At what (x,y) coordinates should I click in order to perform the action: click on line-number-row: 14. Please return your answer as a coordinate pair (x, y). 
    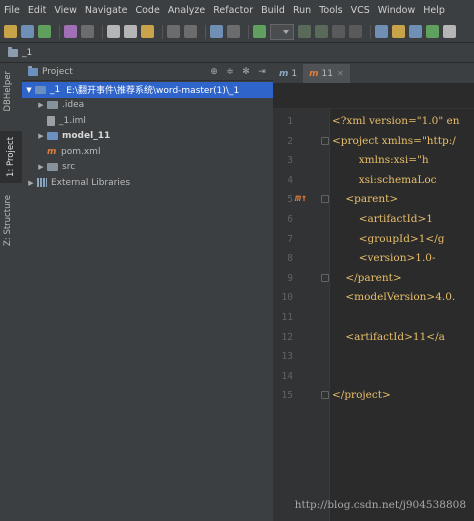
    Looking at the image, I should click on (301, 377).